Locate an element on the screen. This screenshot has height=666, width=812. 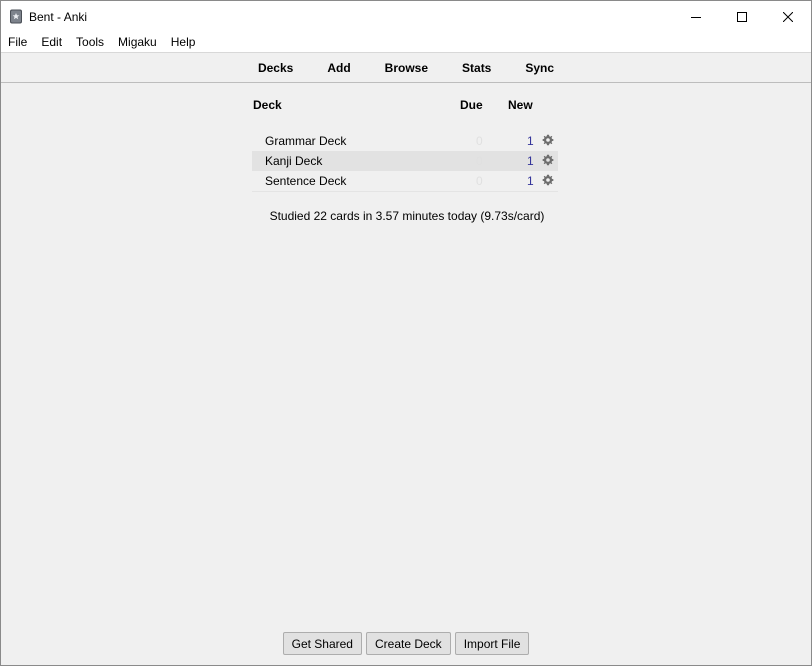
menu-help: Help is located at coordinates (183, 42).